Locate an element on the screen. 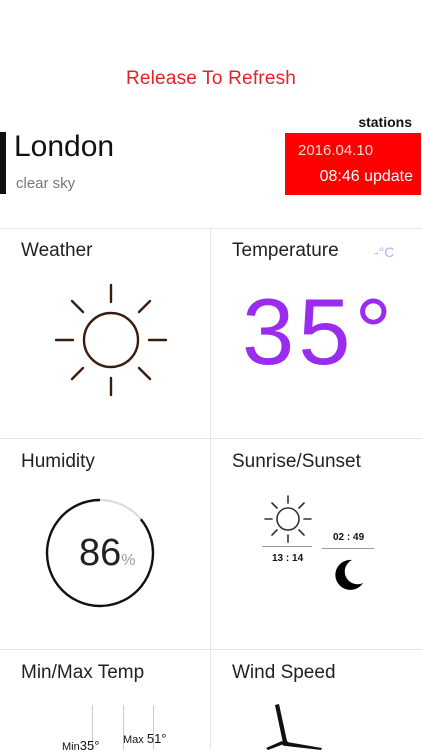 This screenshot has width=422, height=753. weather-tile-title: Weather is located at coordinates (57, 250).